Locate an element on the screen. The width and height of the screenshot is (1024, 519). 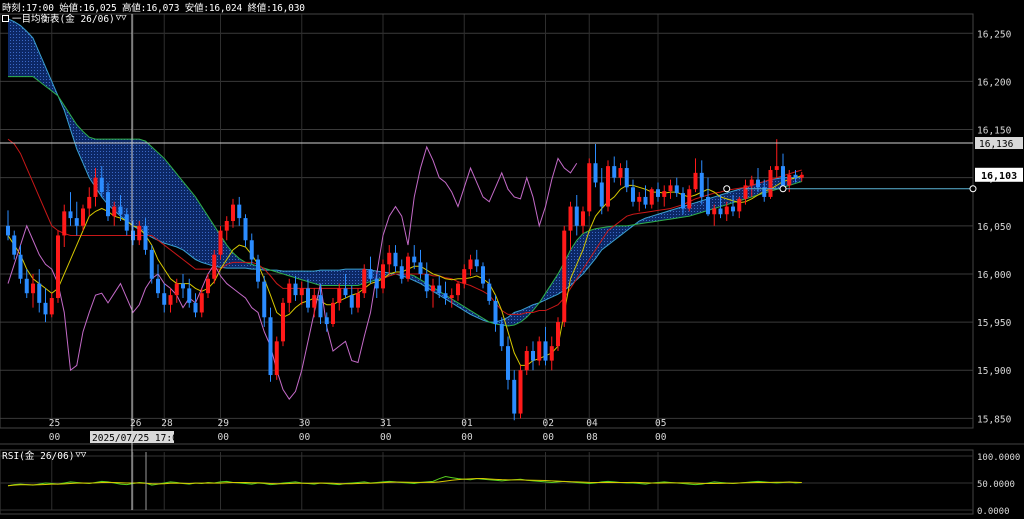
ichimoku-legend: 一目均衡表(金 26/06) ▽▽ is located at coordinates (64, 18).